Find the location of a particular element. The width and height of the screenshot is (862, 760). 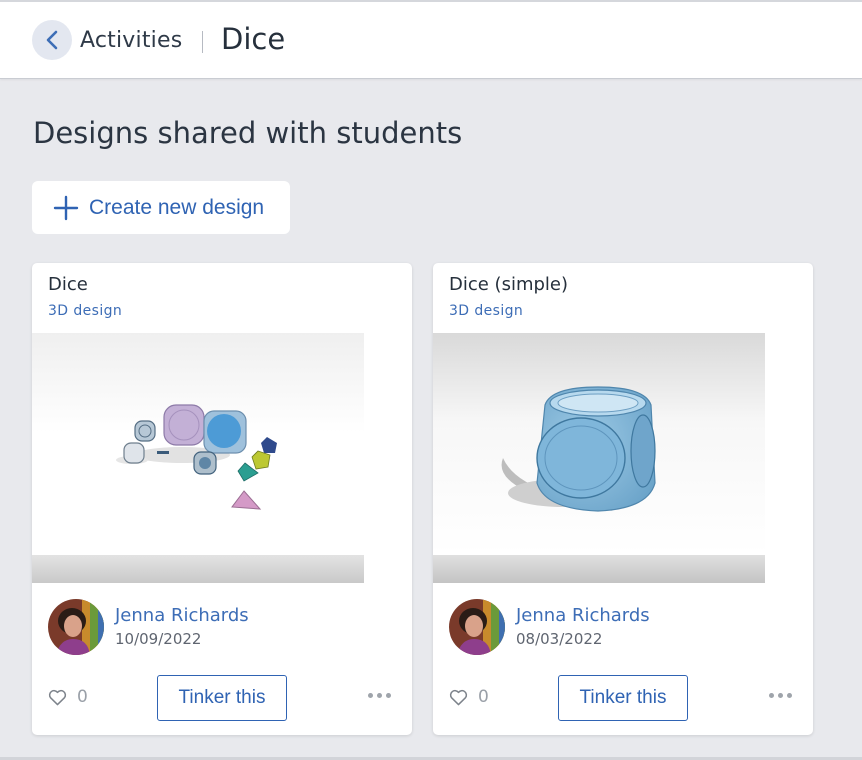

create-new-design-button: Create new design is located at coordinates (161, 207).